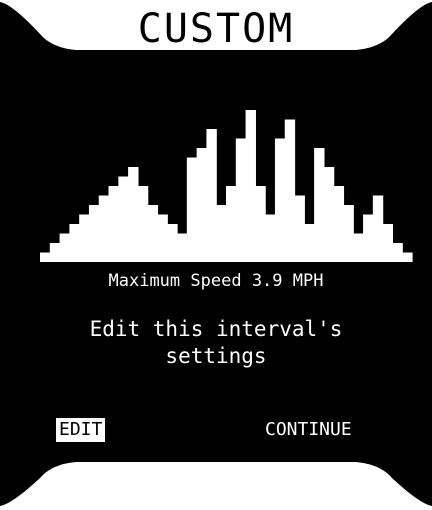 Image resolution: width=432 pixels, height=510 pixels. Describe the element at coordinates (216, 343) in the screenshot. I see `edit-prompt: Edit this interval's settings` at that location.